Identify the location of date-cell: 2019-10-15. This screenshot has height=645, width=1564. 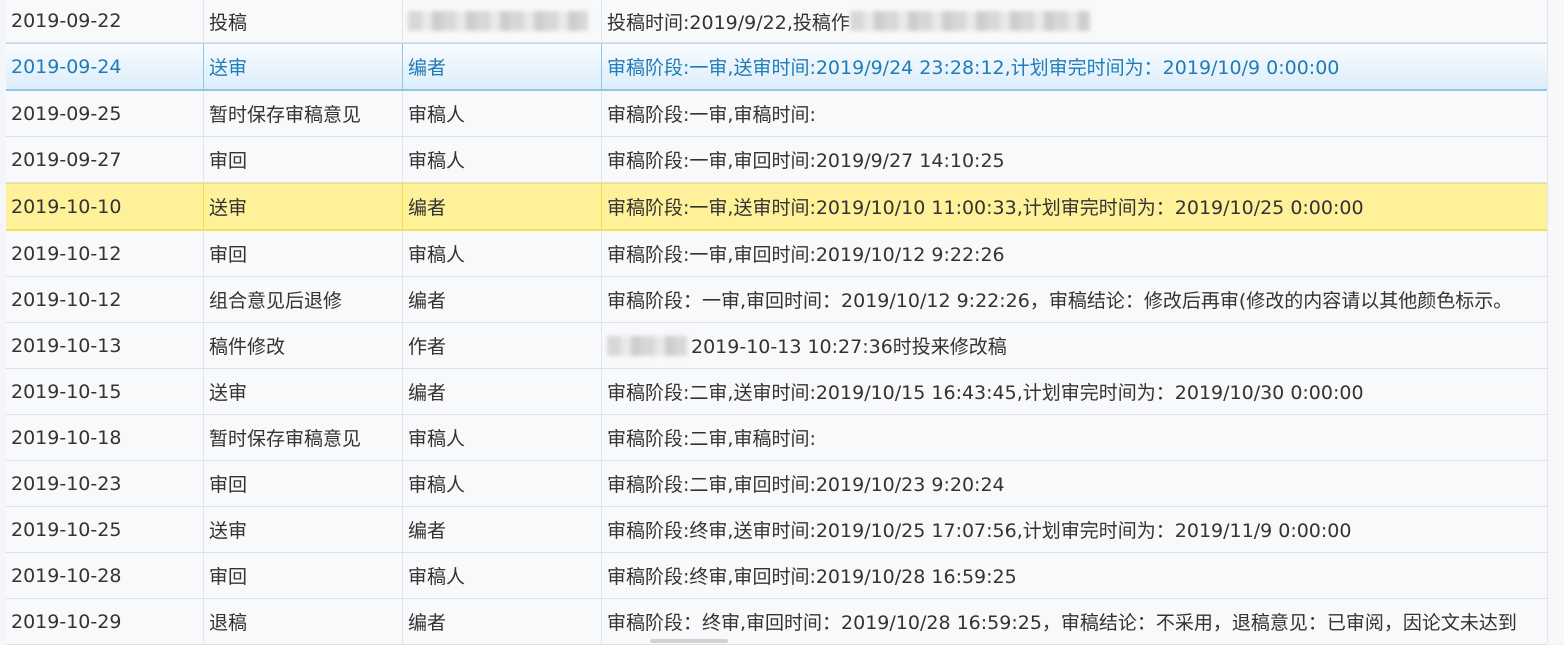
(105, 391).